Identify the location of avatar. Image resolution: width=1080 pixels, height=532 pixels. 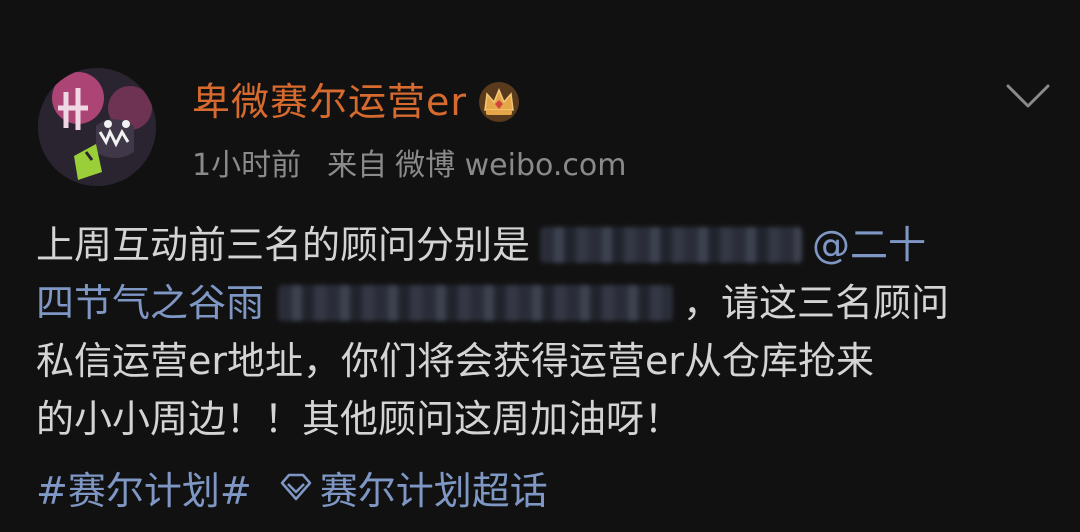
(97, 127).